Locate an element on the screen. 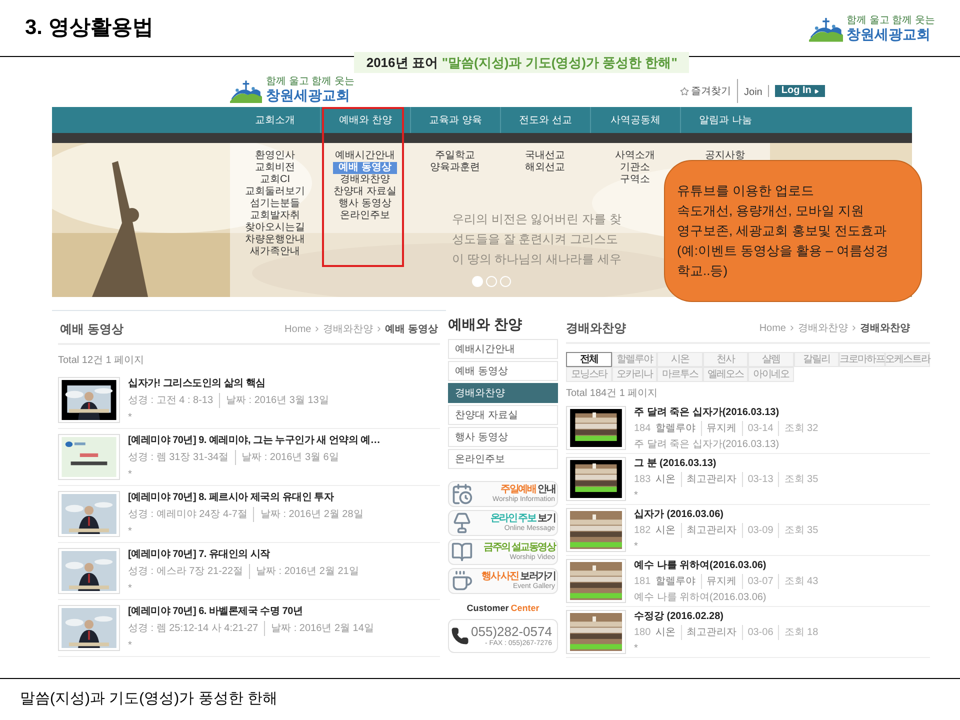 The width and height of the screenshot is (960, 720). submenu-item: 국내선교 is located at coordinates (545, 156).